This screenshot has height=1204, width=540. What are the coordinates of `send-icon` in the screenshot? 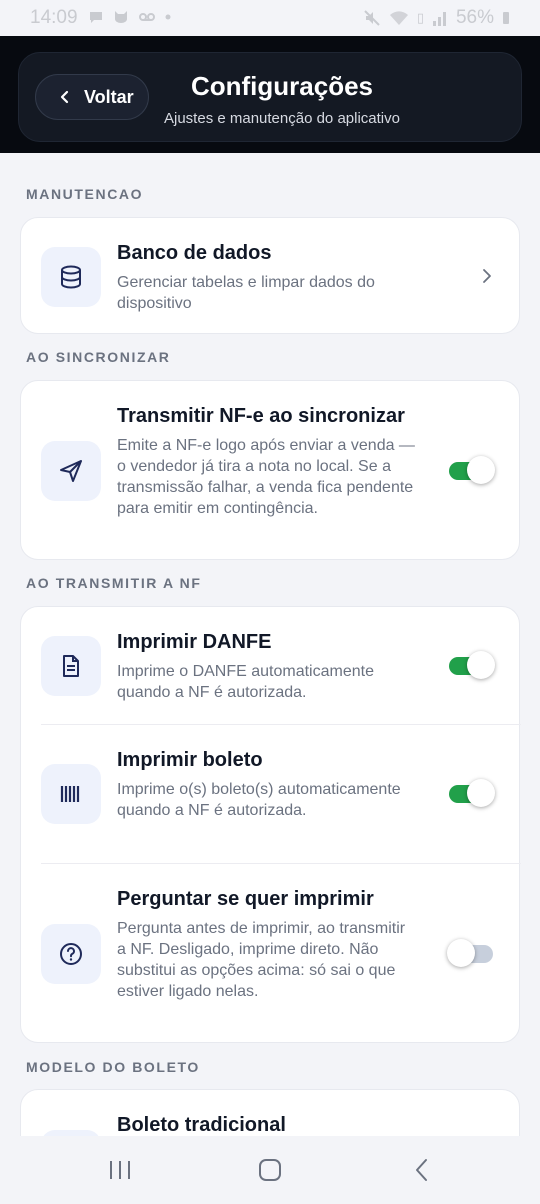 It's located at (71, 471).